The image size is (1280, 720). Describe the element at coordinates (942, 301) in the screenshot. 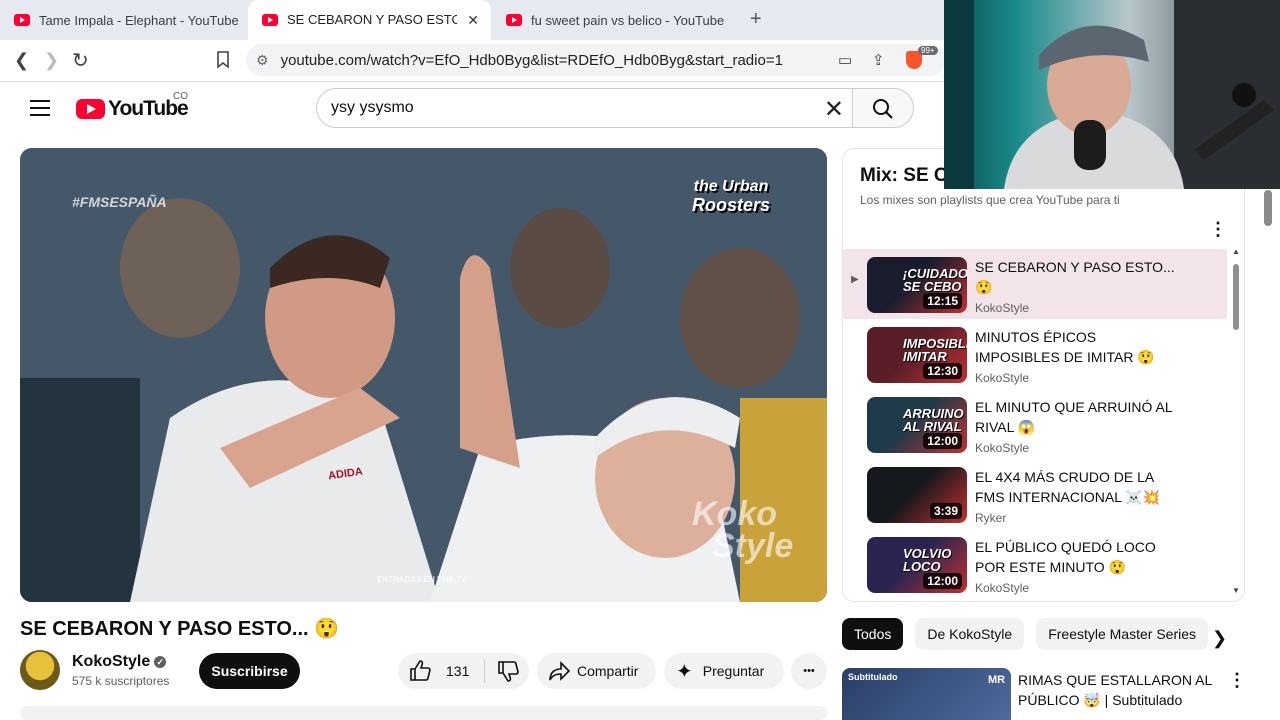

I see `duration-badge: 12:15` at that location.